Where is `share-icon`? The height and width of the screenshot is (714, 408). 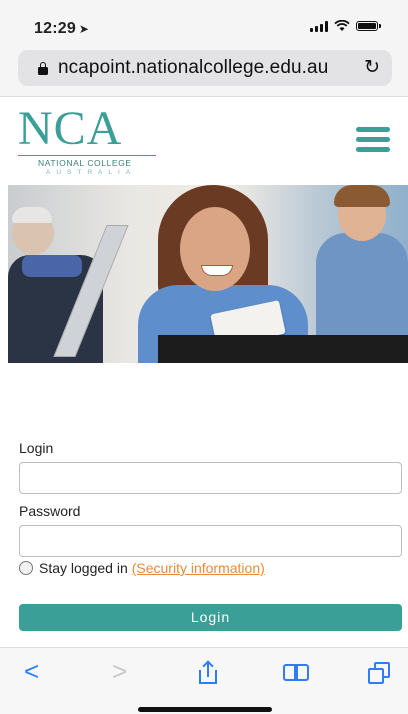 share-icon is located at coordinates (208, 672).